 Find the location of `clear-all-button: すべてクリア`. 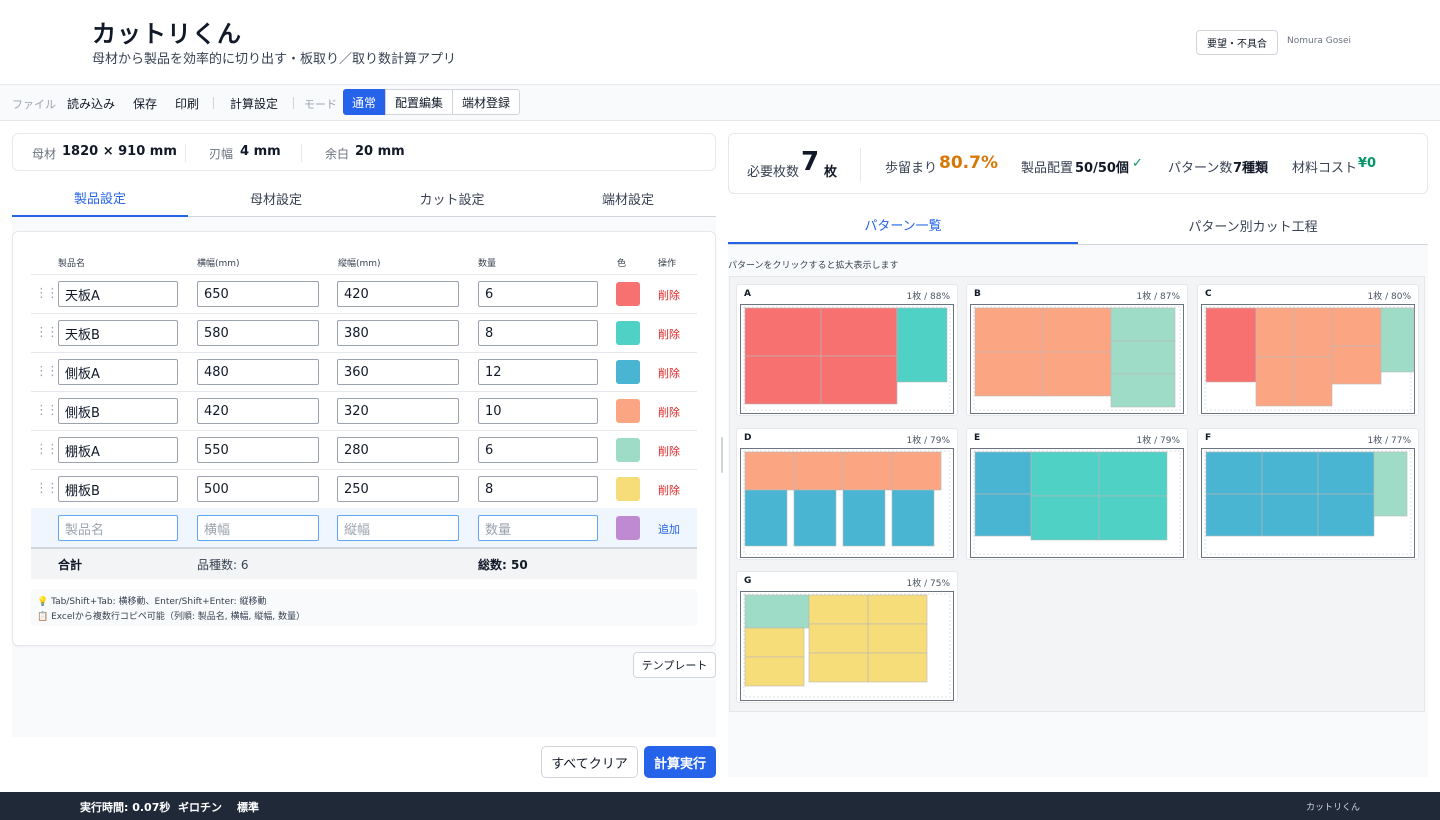

clear-all-button: すべてクリア is located at coordinates (589, 762).